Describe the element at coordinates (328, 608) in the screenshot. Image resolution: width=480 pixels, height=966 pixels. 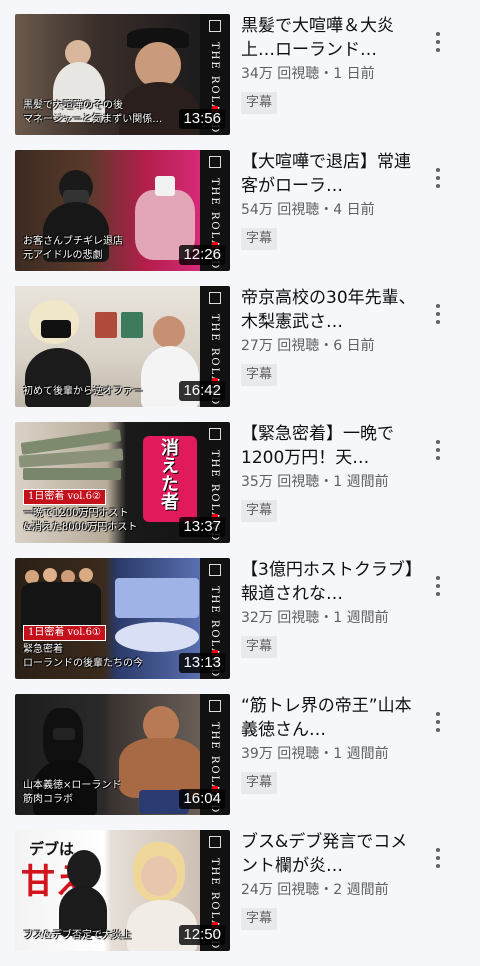
I see `video-meta: 【3億円ホストクラブ】報道されな… 32万 回視聴・1 週間前 字幕` at that location.